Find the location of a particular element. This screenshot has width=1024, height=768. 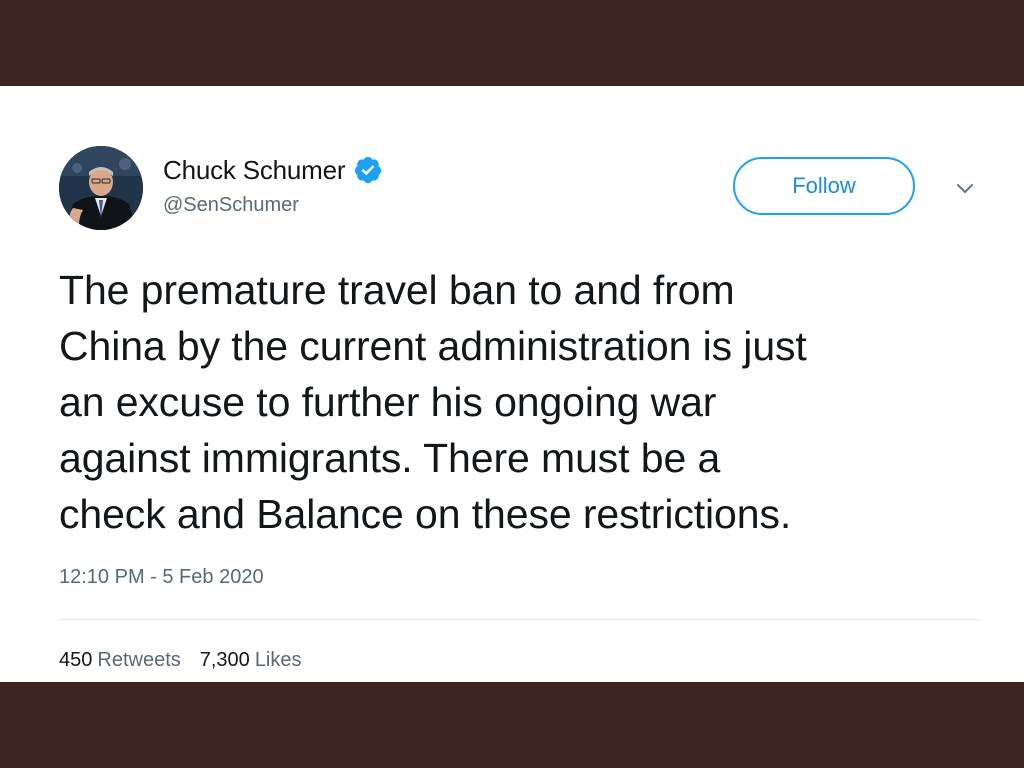

tweet-text-line: check and Balance on these restrictions. is located at coordinates (425, 514).